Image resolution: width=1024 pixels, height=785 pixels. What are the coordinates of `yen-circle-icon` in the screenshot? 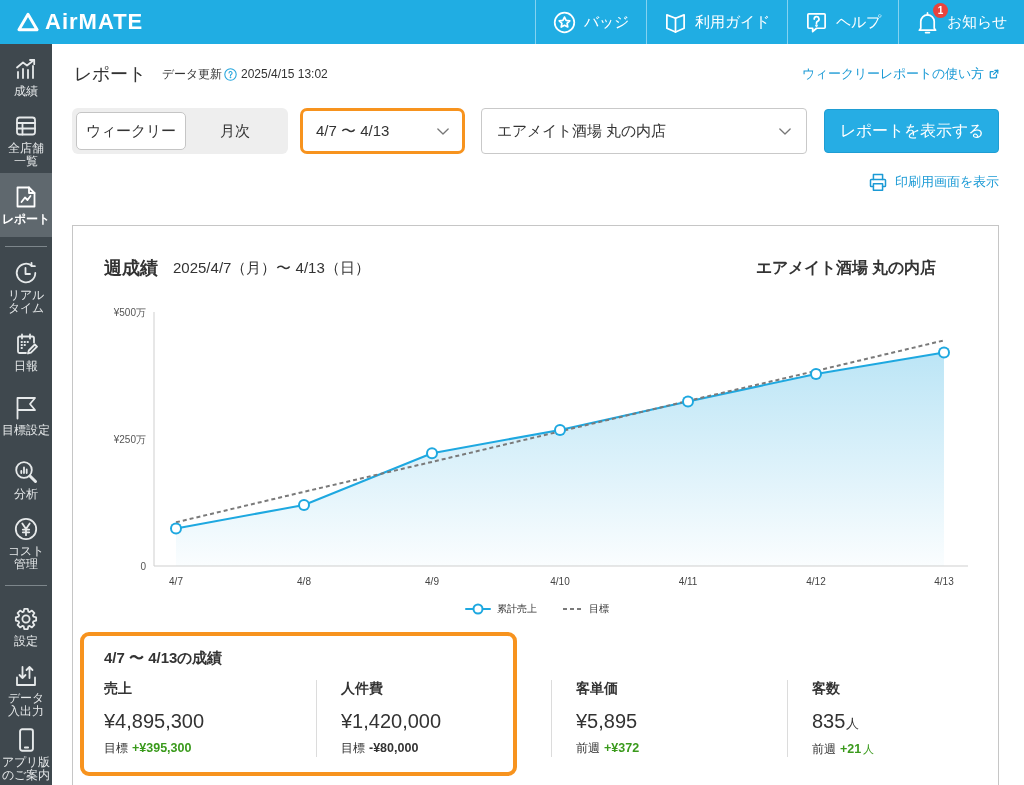 It's located at (26, 529).